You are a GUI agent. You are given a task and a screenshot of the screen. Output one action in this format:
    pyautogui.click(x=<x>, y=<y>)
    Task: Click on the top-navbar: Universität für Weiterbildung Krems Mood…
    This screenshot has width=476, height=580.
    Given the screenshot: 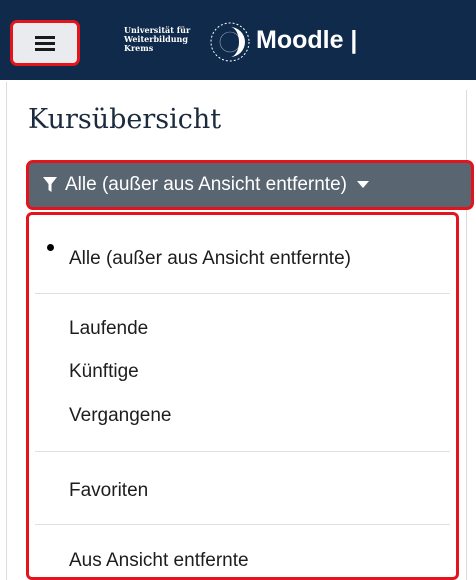 What is the action you would take?
    pyautogui.click(x=238, y=40)
    